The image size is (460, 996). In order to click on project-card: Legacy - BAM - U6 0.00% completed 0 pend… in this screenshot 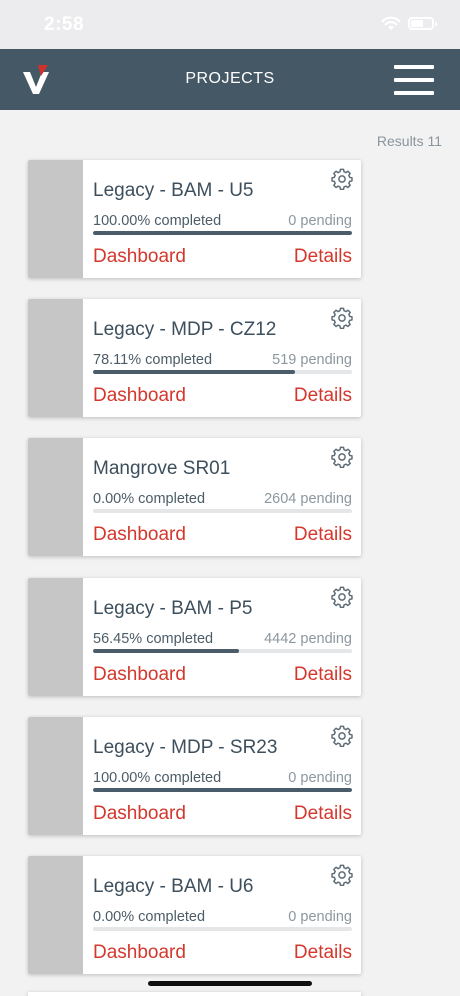, I will do `click(194, 915)`.